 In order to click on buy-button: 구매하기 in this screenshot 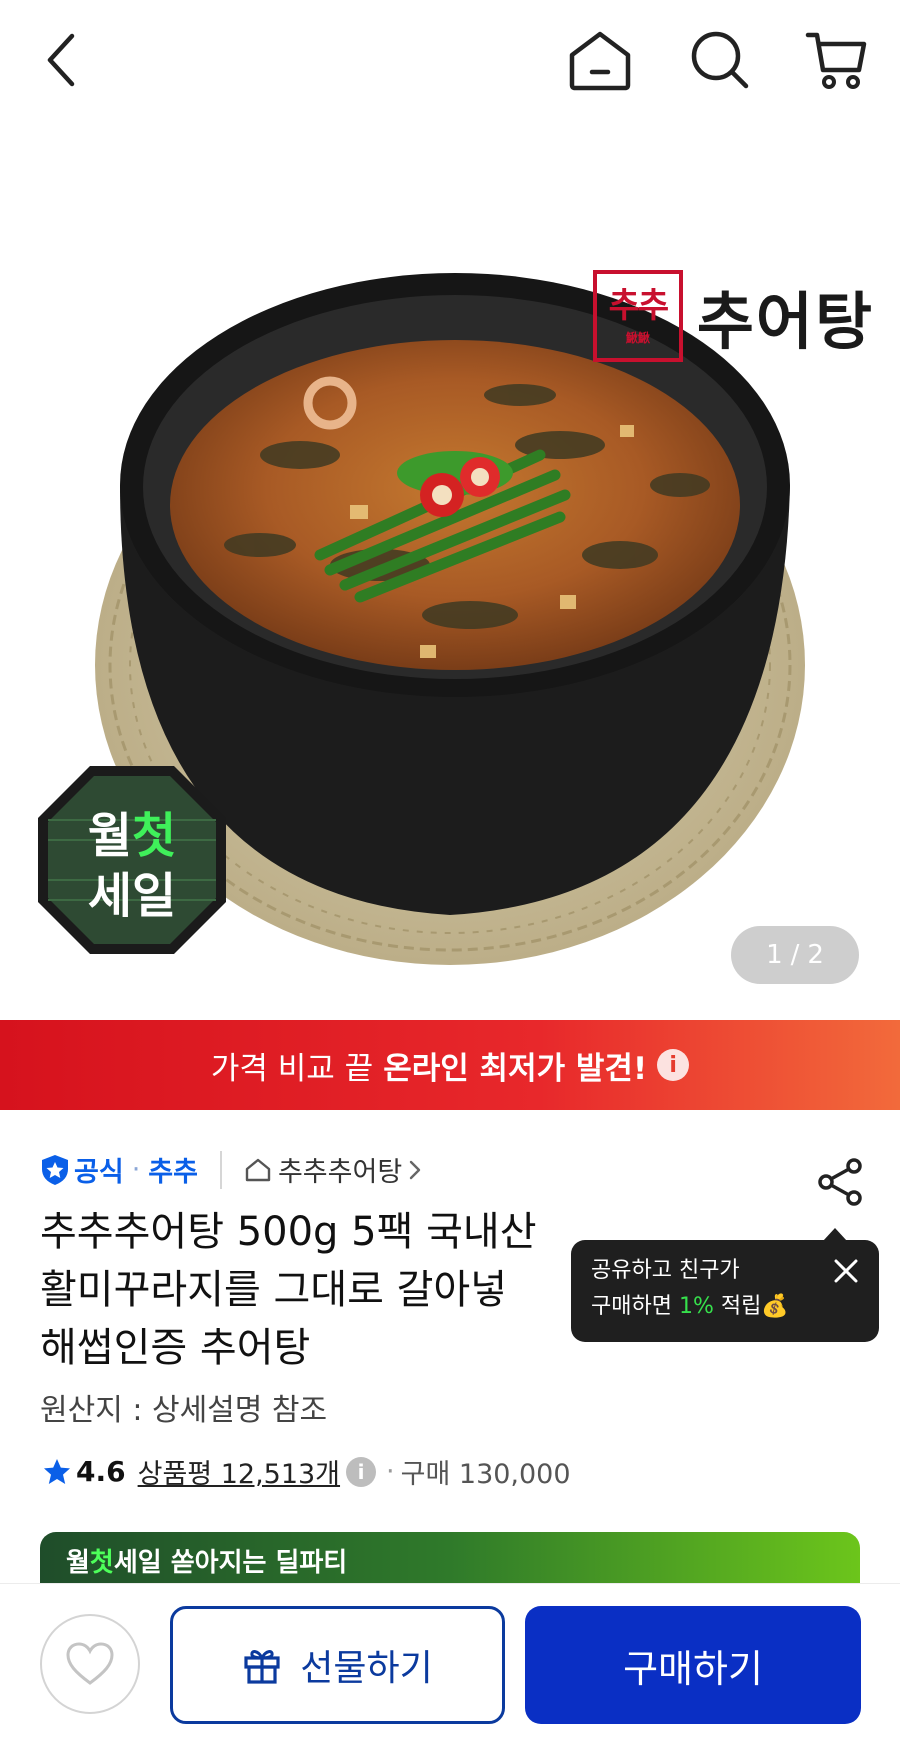, I will do `click(693, 1665)`.